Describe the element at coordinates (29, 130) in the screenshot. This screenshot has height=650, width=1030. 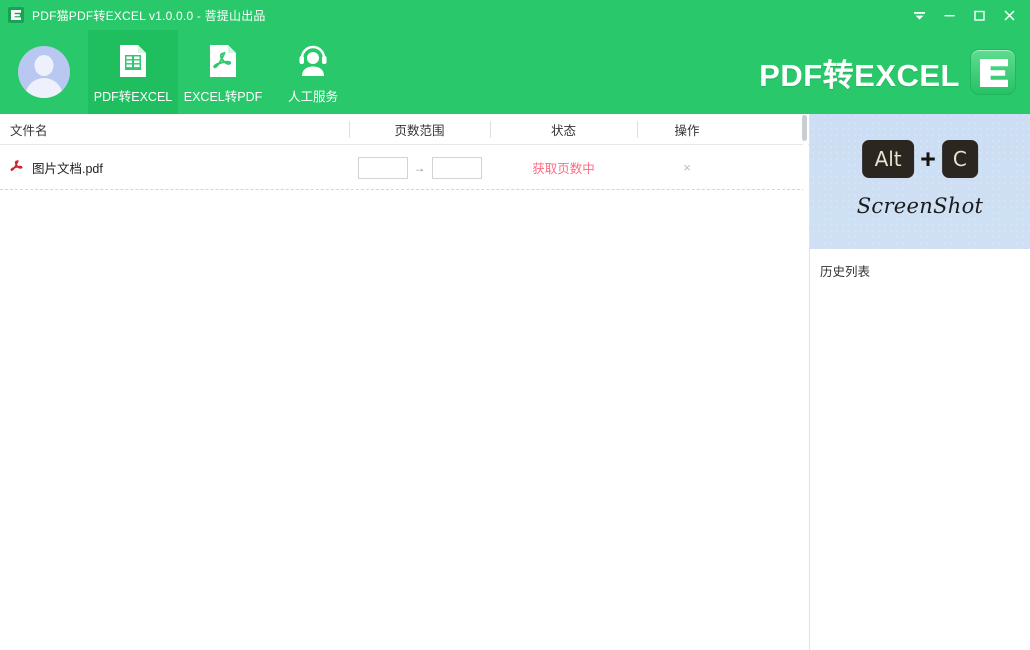
I see `column-header-filename: 文件名` at that location.